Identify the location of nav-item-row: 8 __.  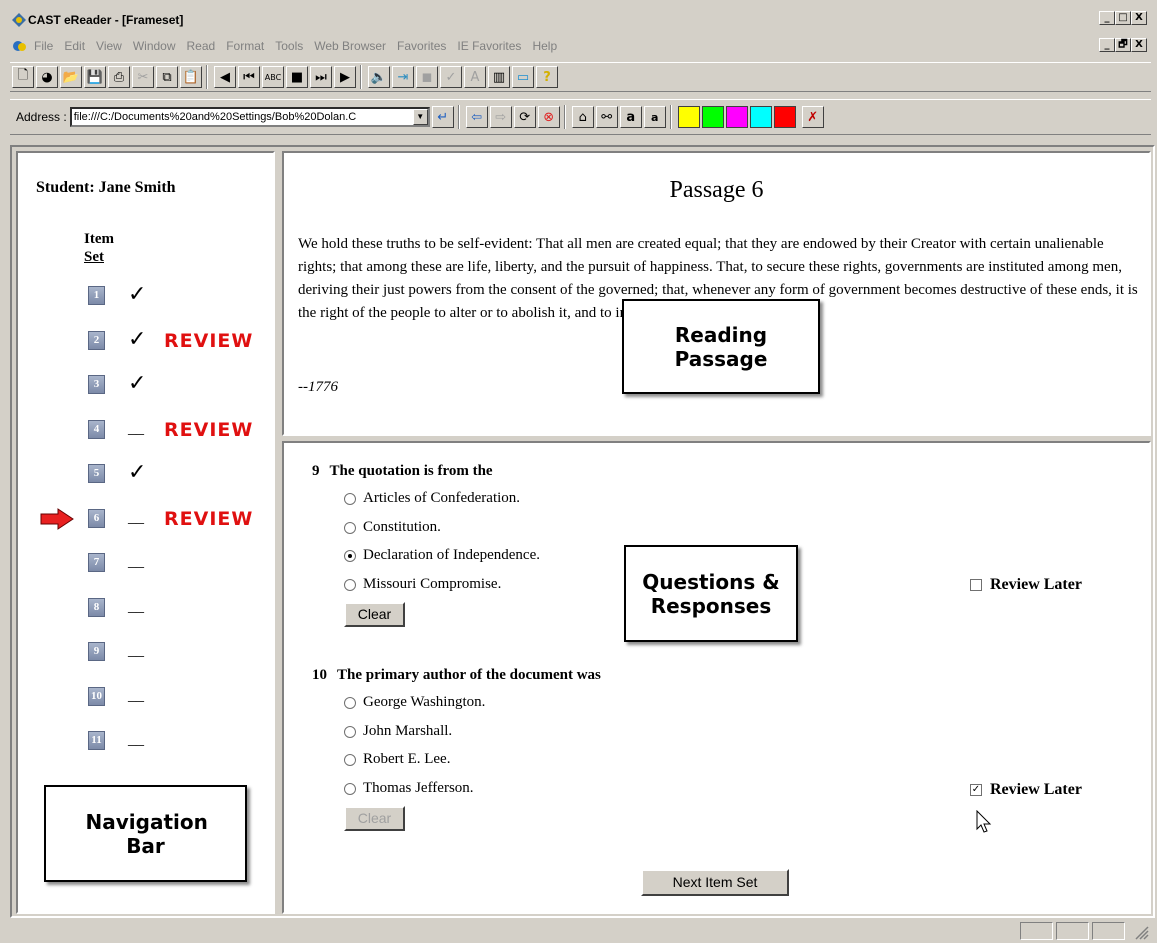
(145, 608).